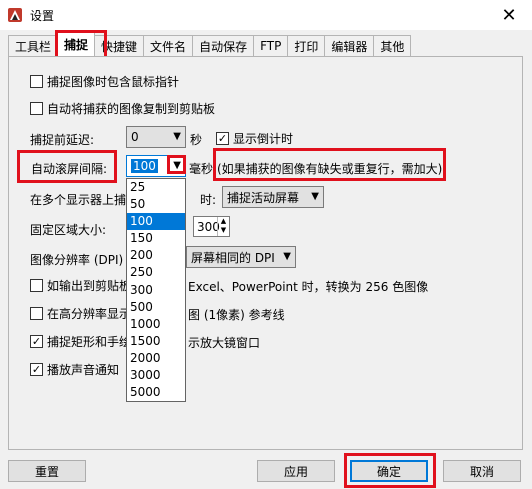  What do you see at coordinates (156, 324) in the screenshot?
I see `dropdown-option: 1000` at bounding box center [156, 324].